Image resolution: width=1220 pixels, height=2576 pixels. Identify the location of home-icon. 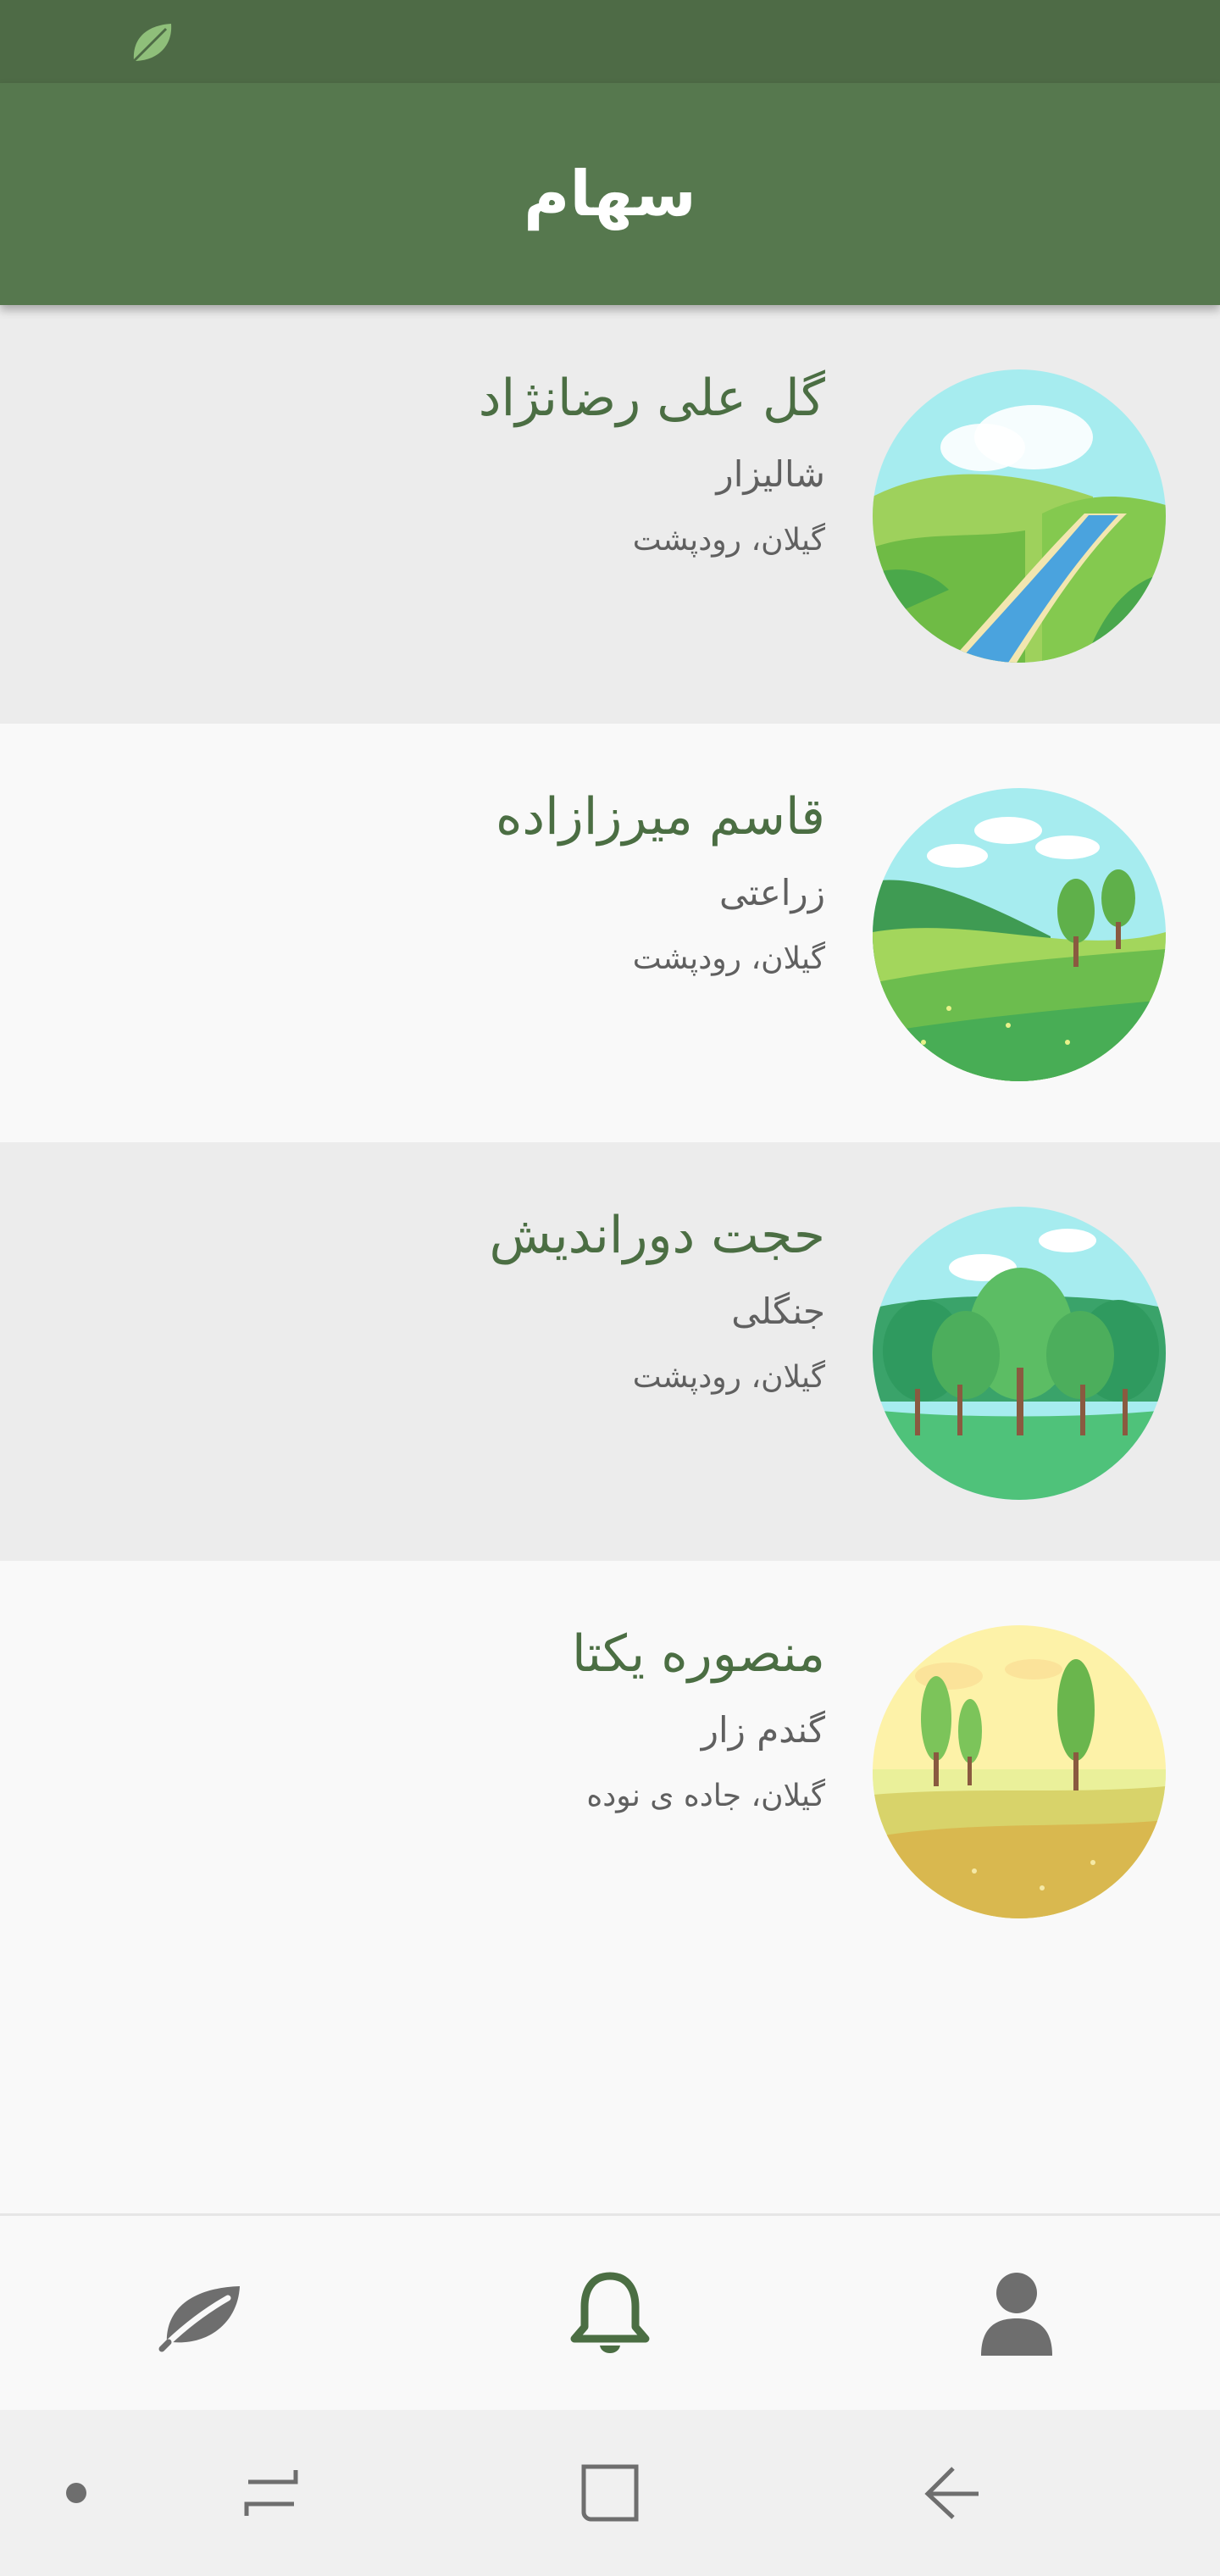
(610, 2493).